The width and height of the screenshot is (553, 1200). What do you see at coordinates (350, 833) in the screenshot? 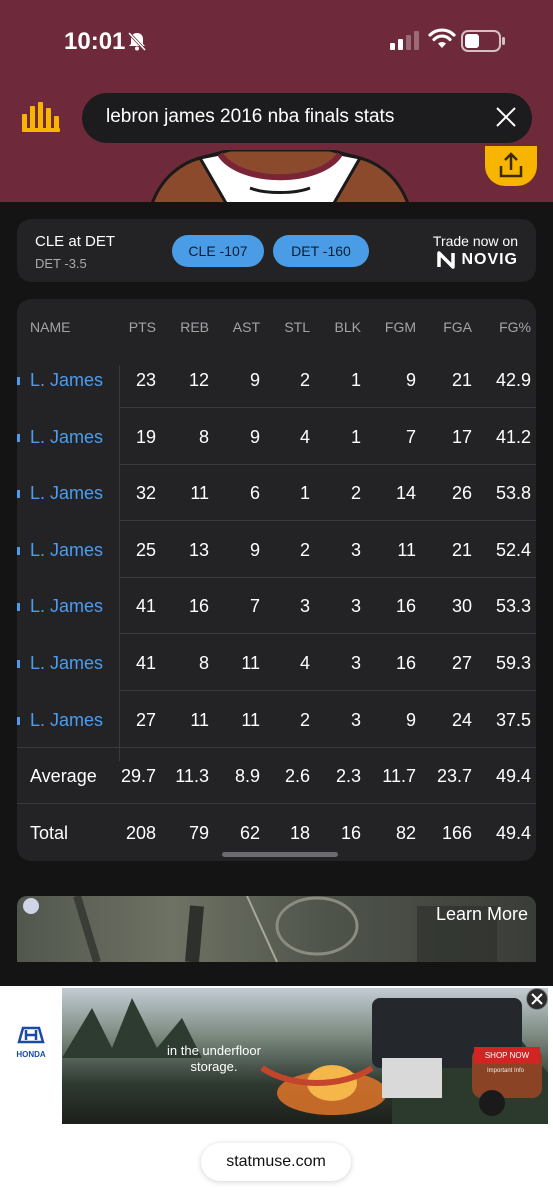
I see `cell-blk: 16` at bounding box center [350, 833].